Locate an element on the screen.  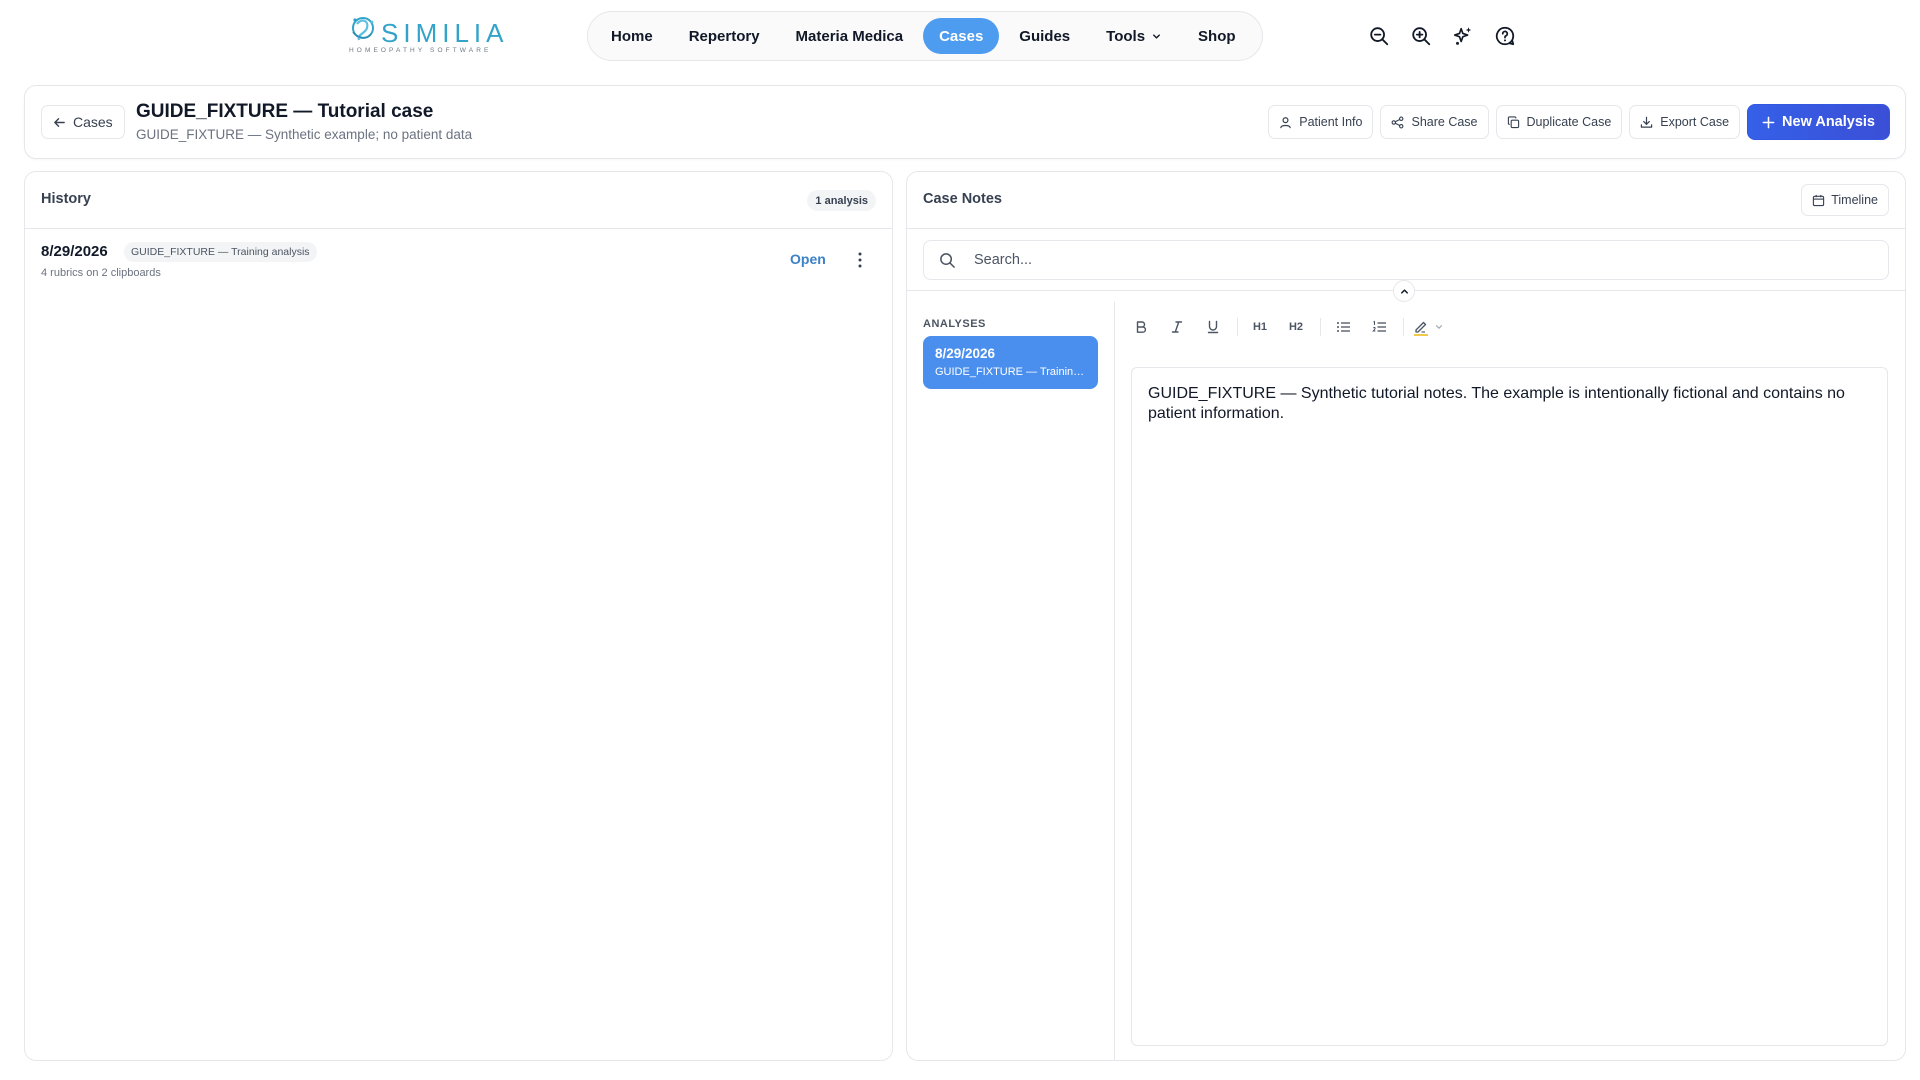
italic-icon is located at coordinates (1177, 327).